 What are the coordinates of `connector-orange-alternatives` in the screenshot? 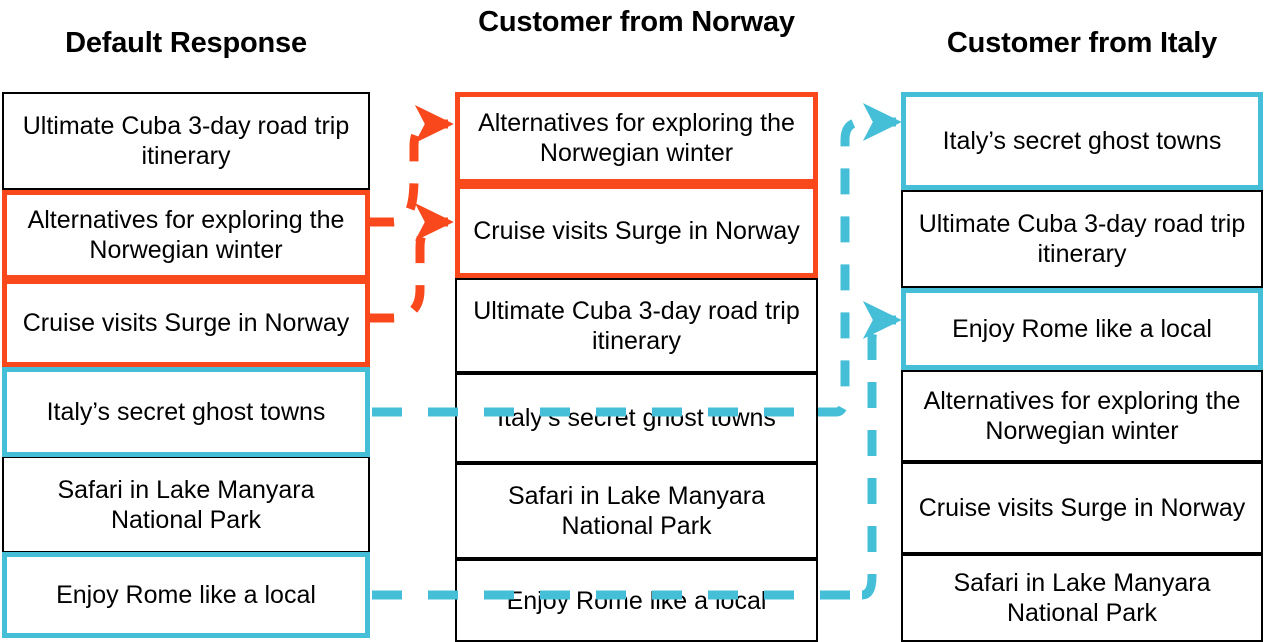 It's located at (411, 165).